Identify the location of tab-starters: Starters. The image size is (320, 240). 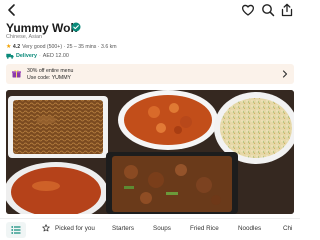
(123, 228).